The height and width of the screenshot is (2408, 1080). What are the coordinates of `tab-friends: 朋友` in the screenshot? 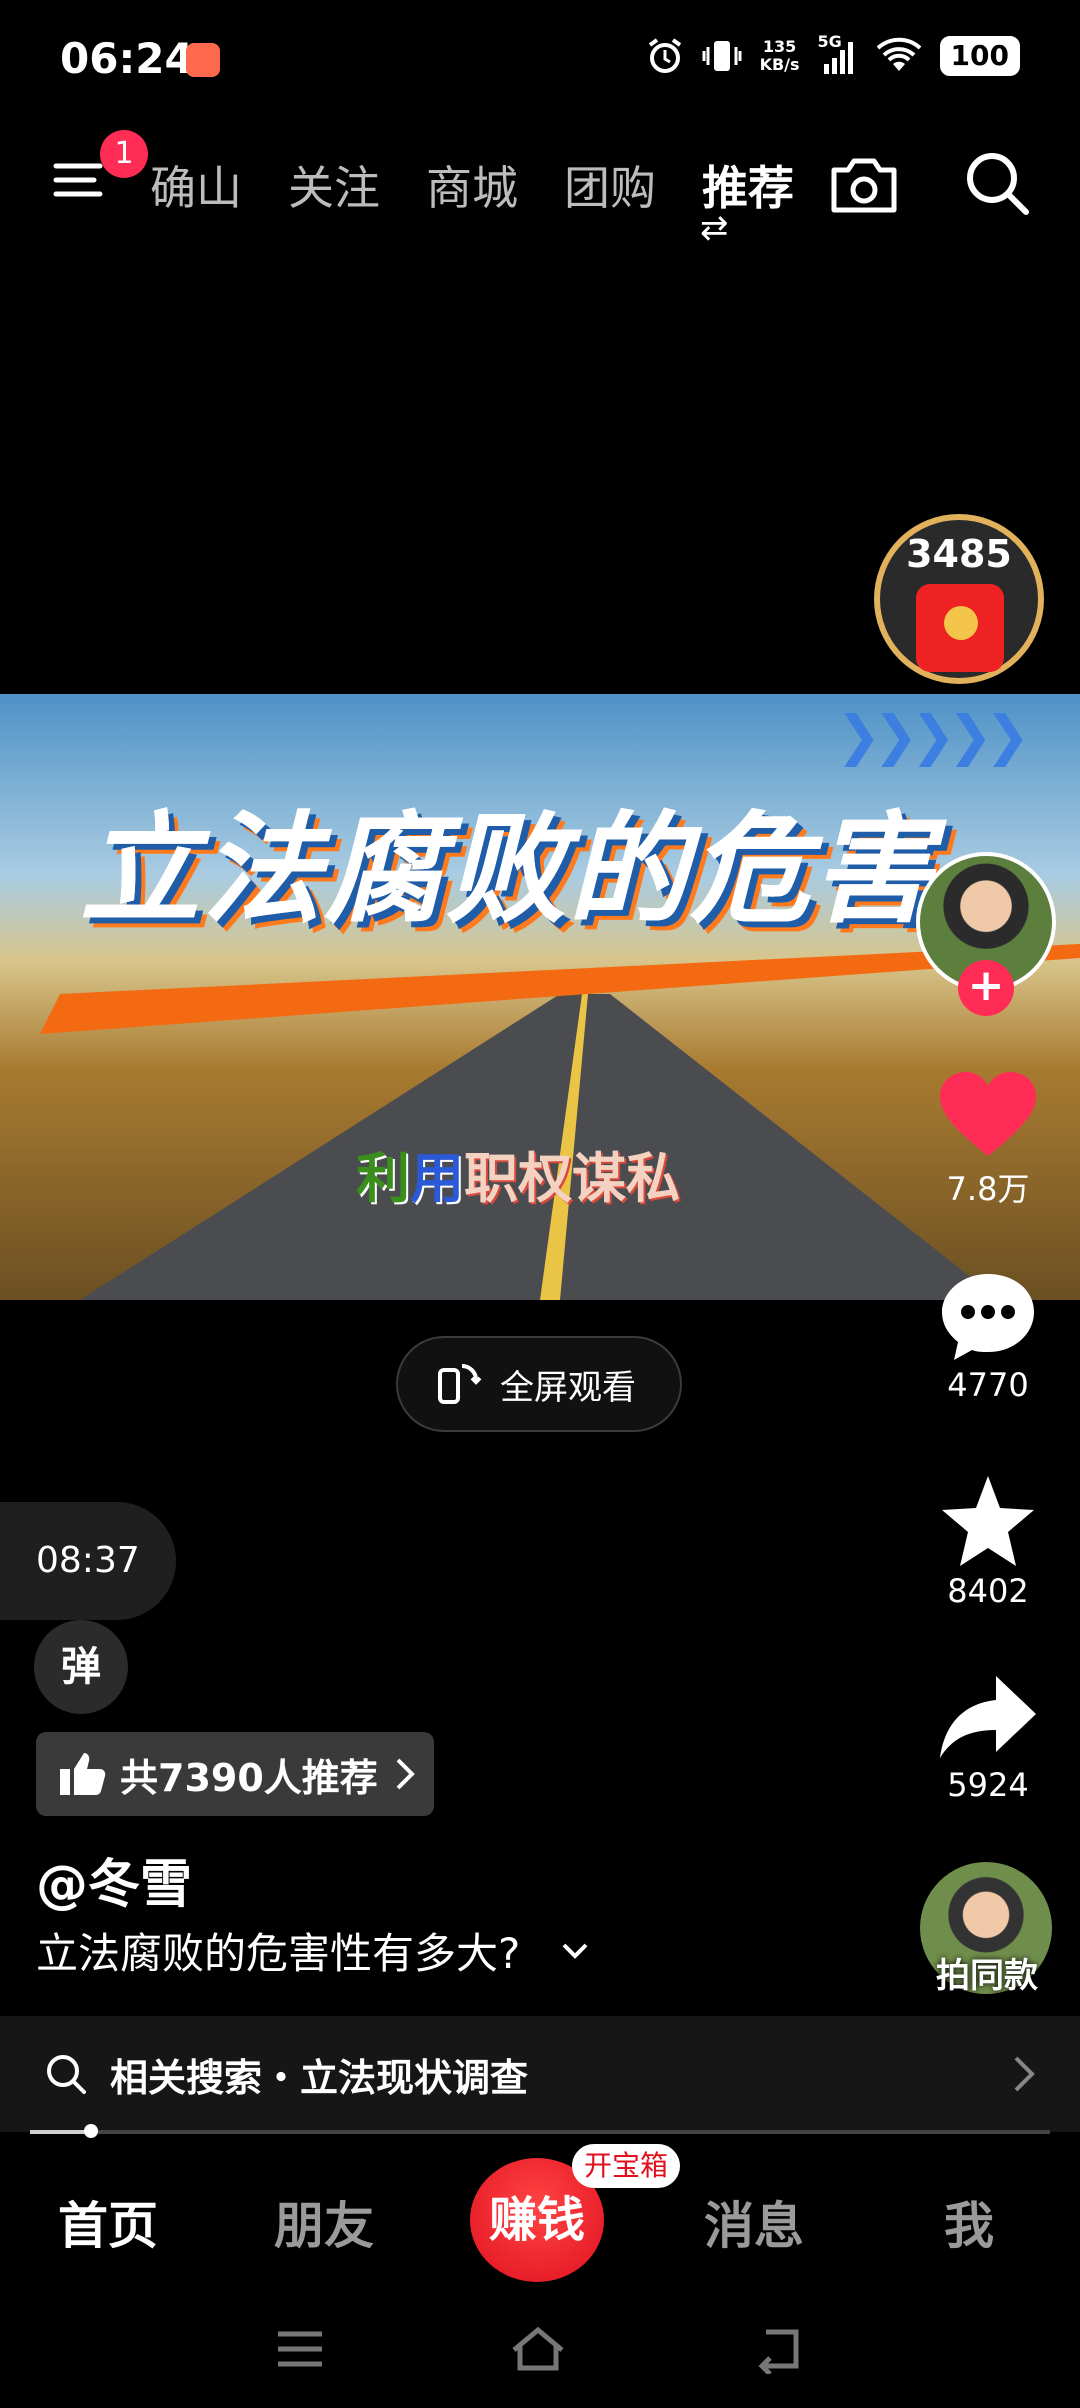 It's located at (324, 2222).